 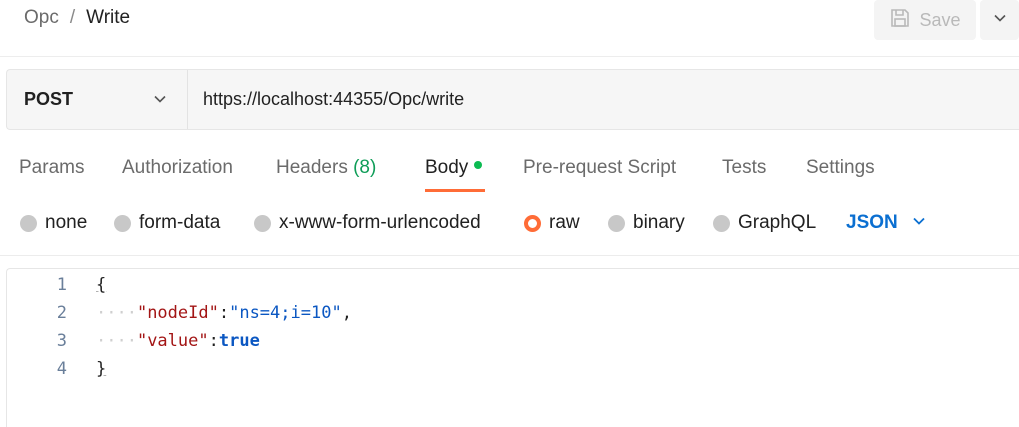 What do you see at coordinates (777, 222) in the screenshot?
I see `body-type-label: GraphQL` at bounding box center [777, 222].